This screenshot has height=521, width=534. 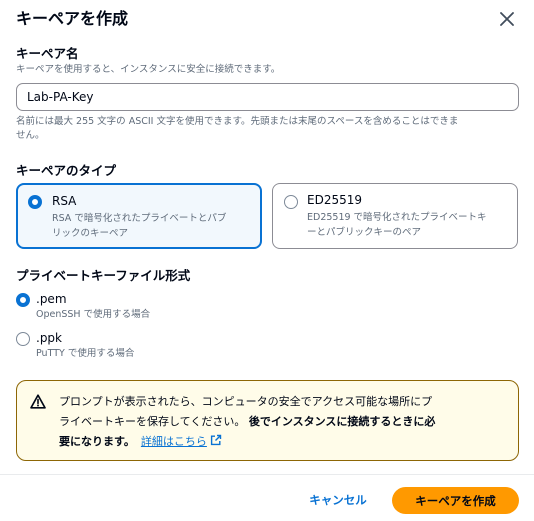 What do you see at coordinates (38, 401) in the screenshot?
I see `warning-icon` at bounding box center [38, 401].